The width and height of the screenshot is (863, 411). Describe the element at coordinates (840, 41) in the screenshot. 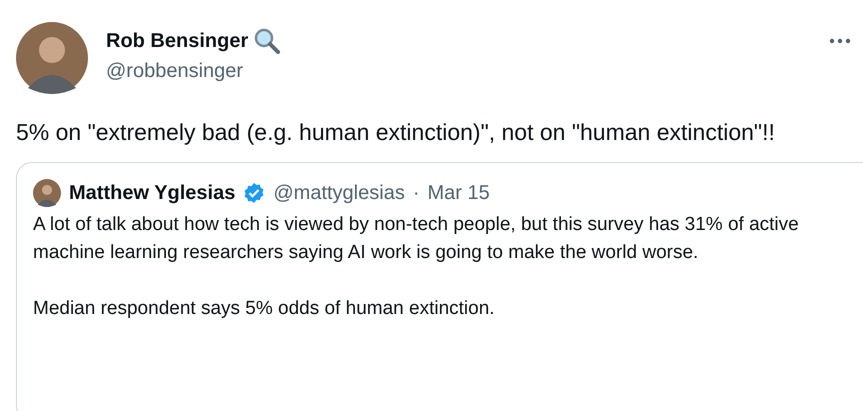

I see `more-icon` at that location.